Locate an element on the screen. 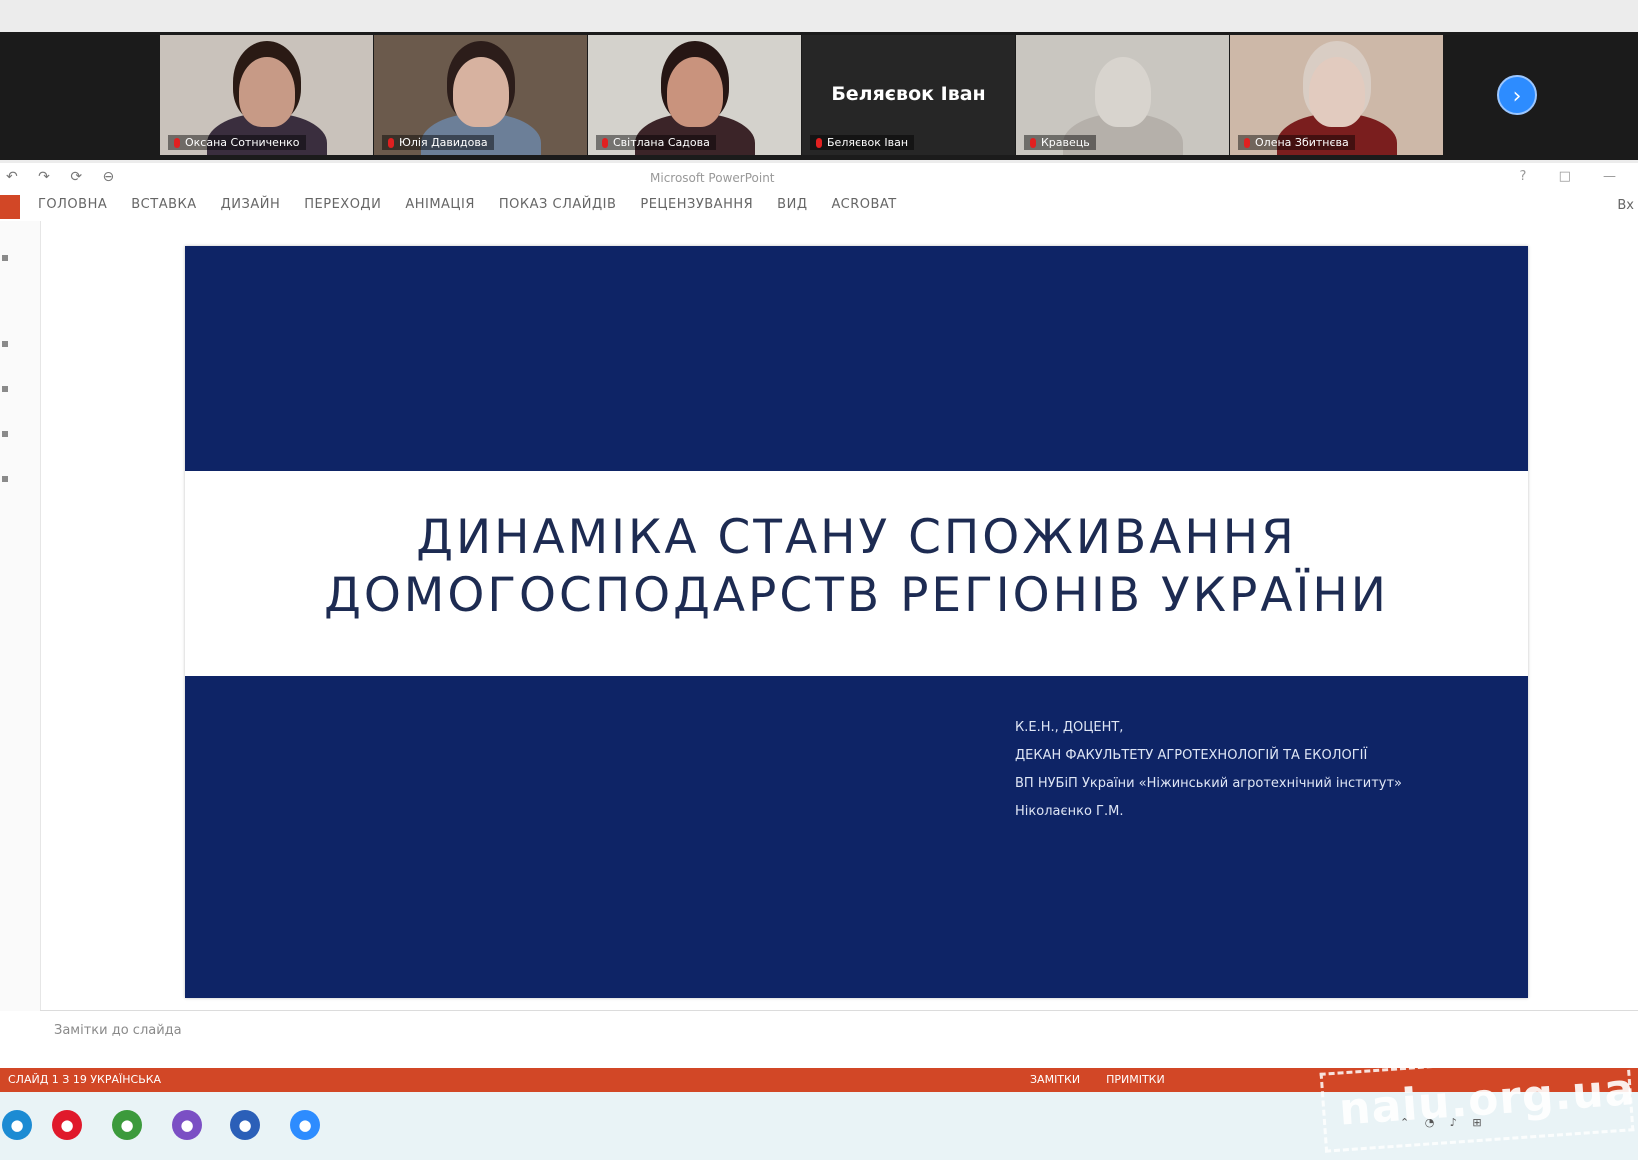 The width and height of the screenshot is (1638, 1160). participant-tile: Кравець is located at coordinates (1122, 95).